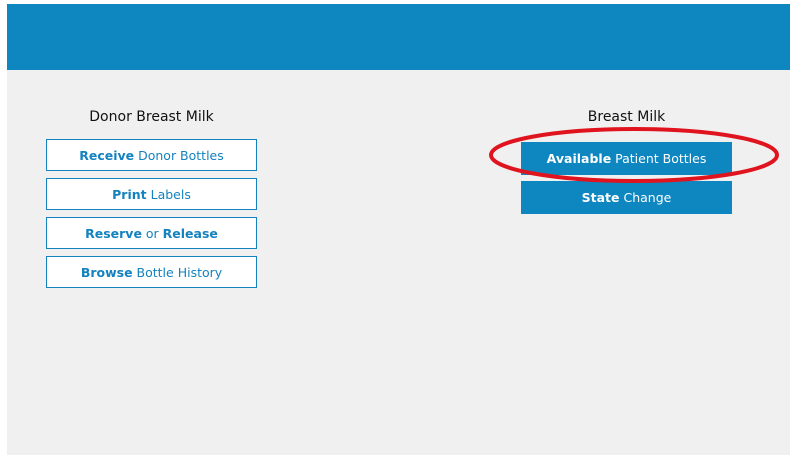  Describe the element at coordinates (113, 233) in the screenshot. I see `button-label-bold: Reserve` at that location.